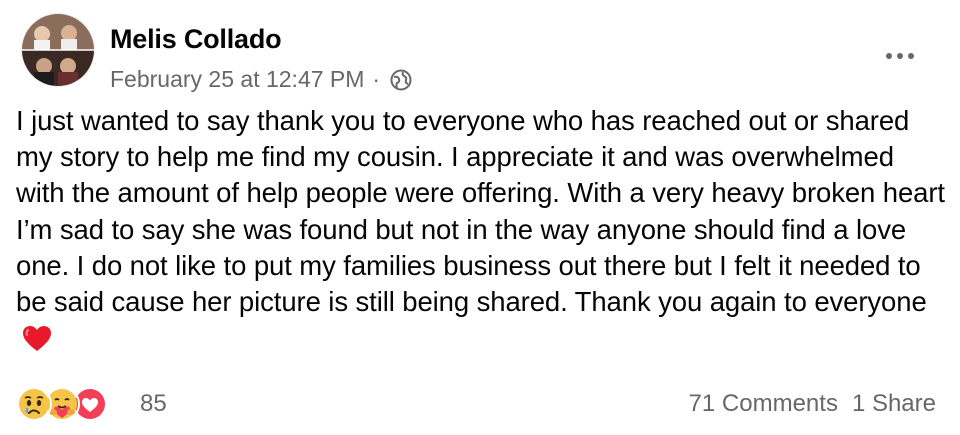 The height and width of the screenshot is (435, 960). Describe the element at coordinates (196, 39) in the screenshot. I see `author-name: Melis Collado` at that location.